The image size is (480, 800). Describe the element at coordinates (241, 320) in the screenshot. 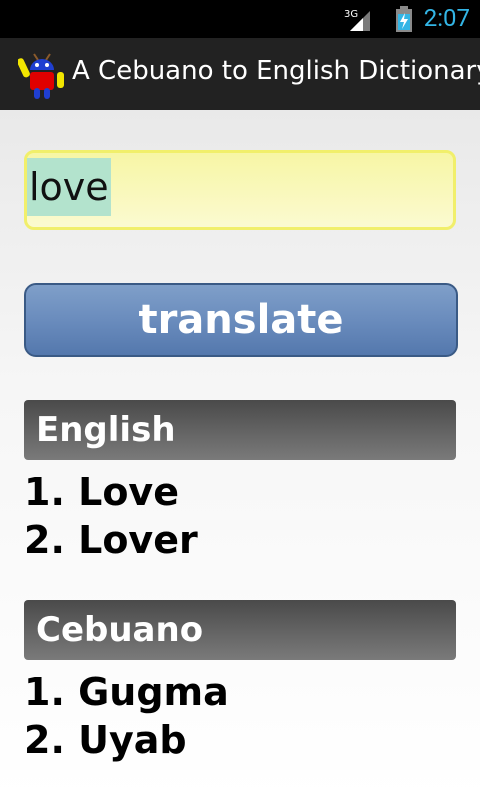

I see `translate-button: translate` at that location.